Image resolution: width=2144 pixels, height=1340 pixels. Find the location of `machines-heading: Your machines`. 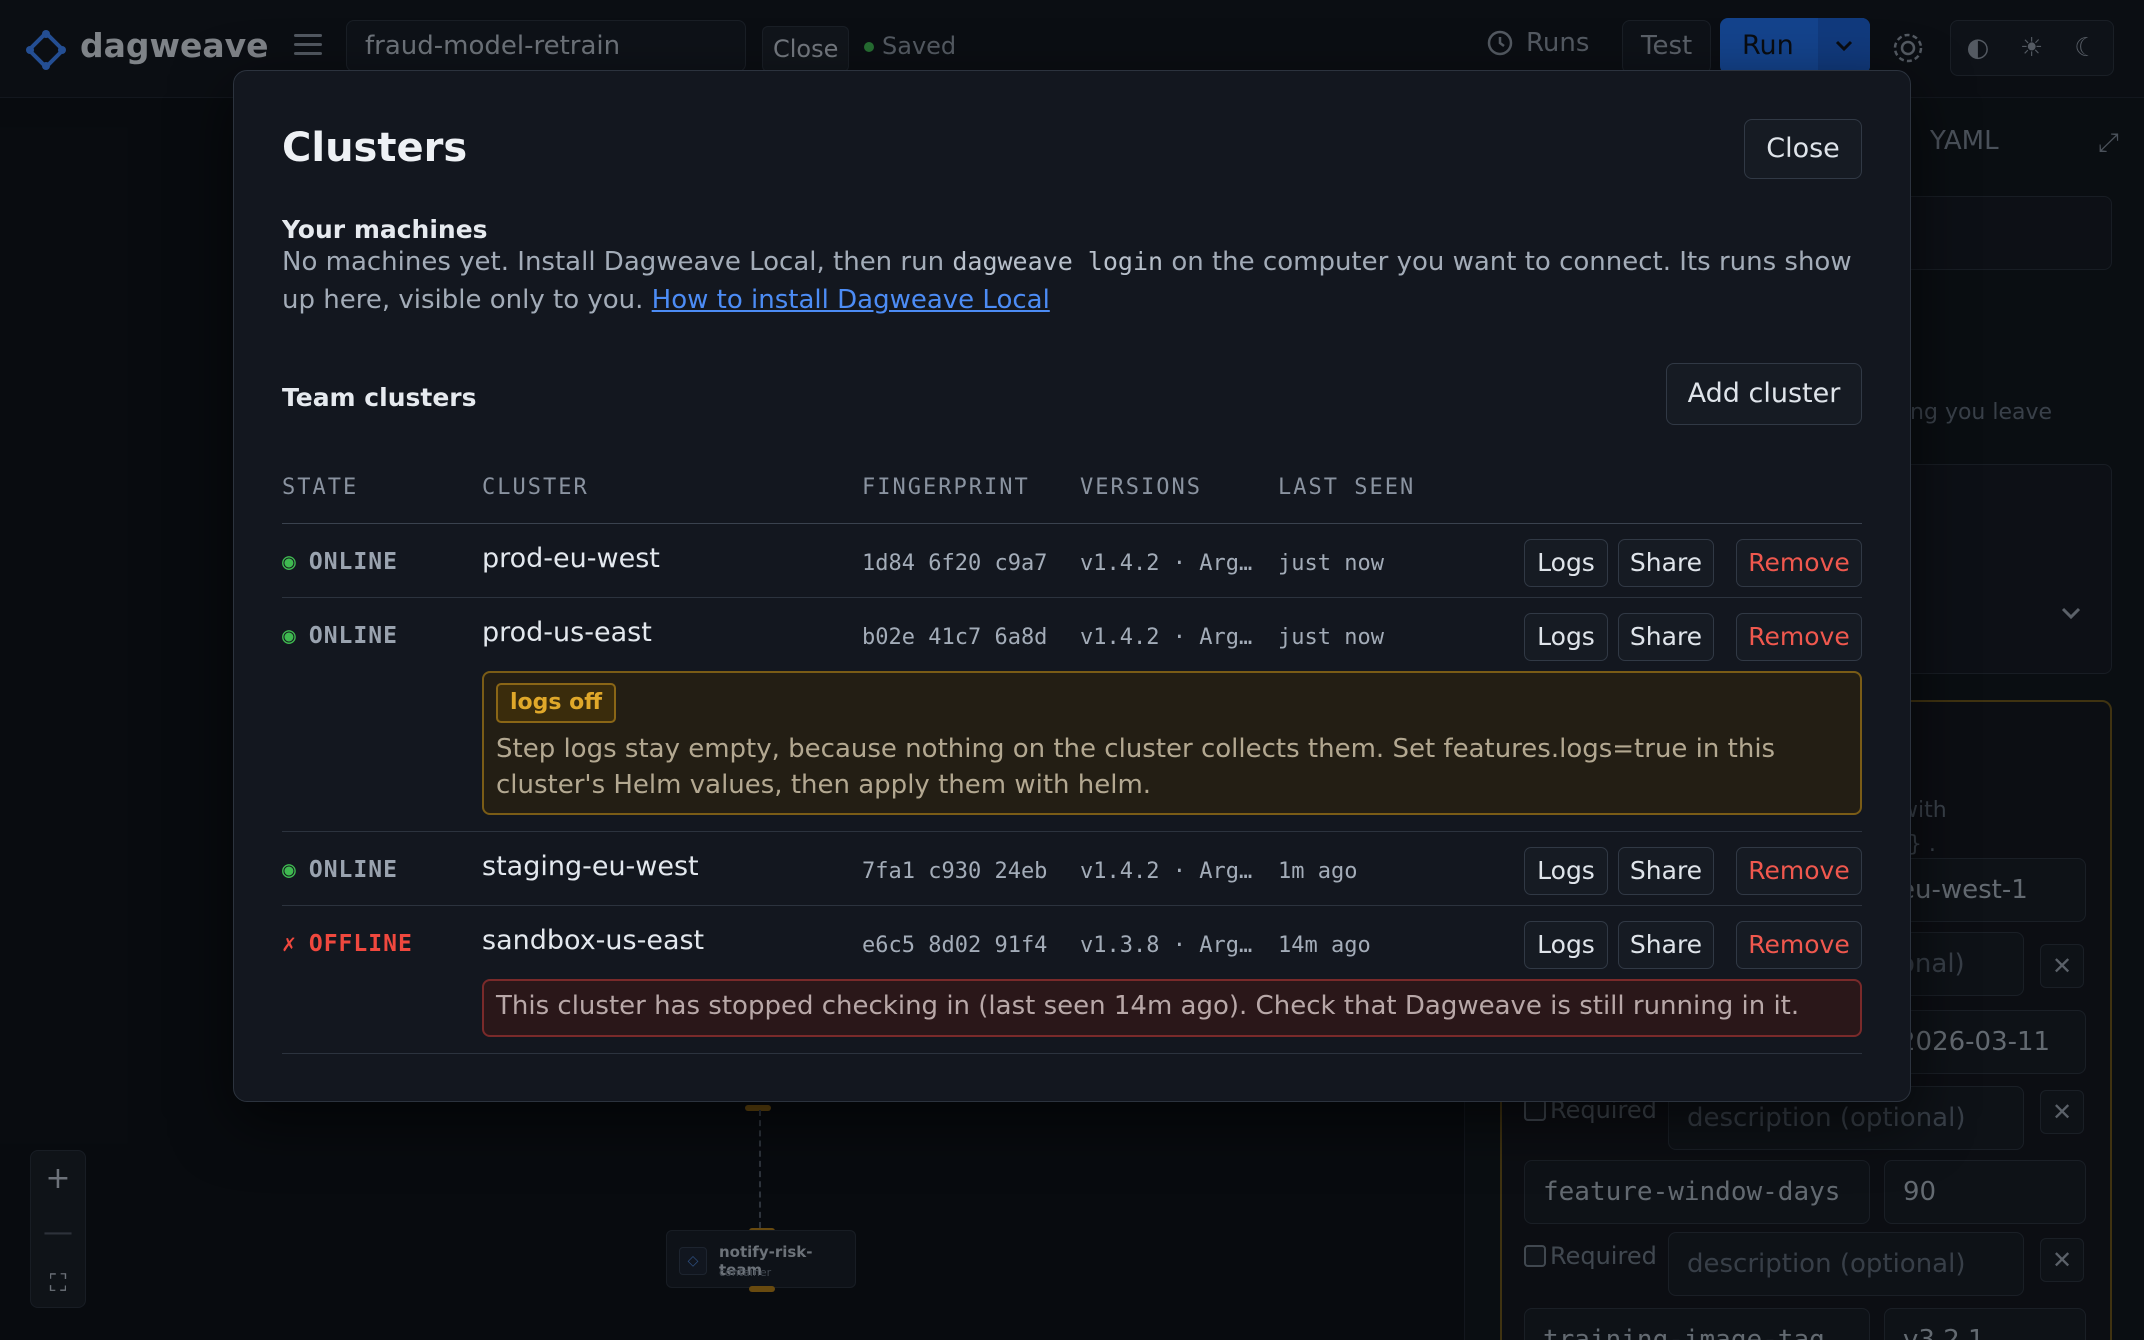

machines-heading: Your machines is located at coordinates (385, 229).